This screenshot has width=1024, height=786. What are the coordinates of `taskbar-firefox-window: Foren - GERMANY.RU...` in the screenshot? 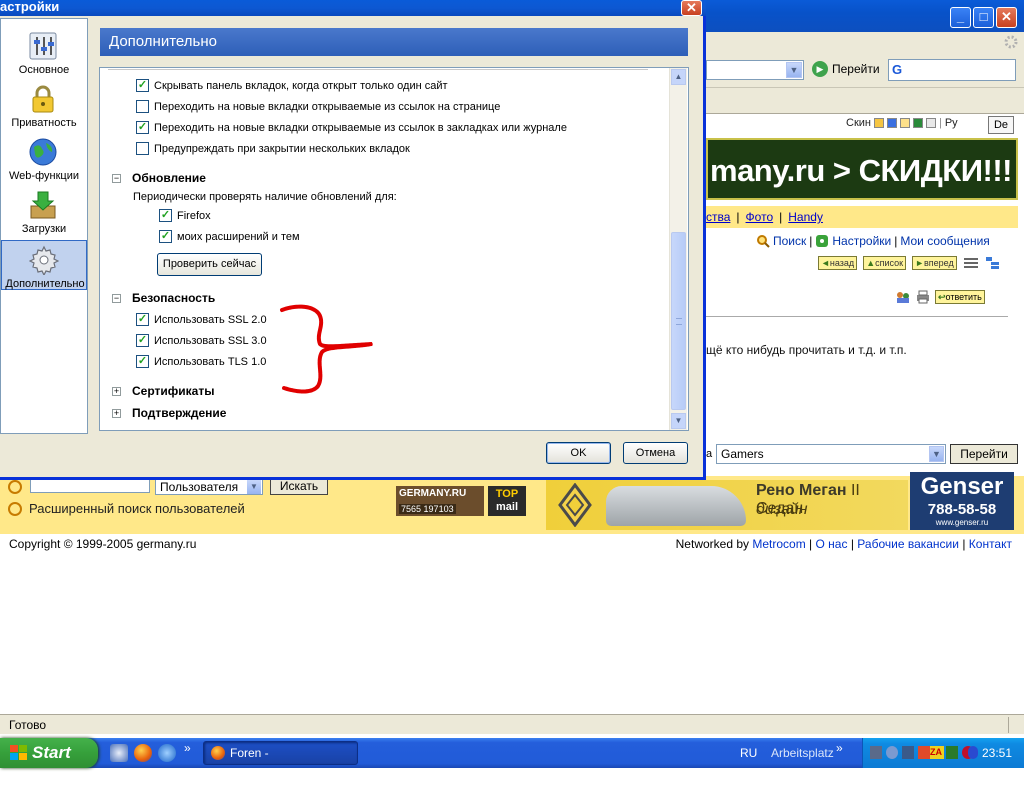 It's located at (280, 761).